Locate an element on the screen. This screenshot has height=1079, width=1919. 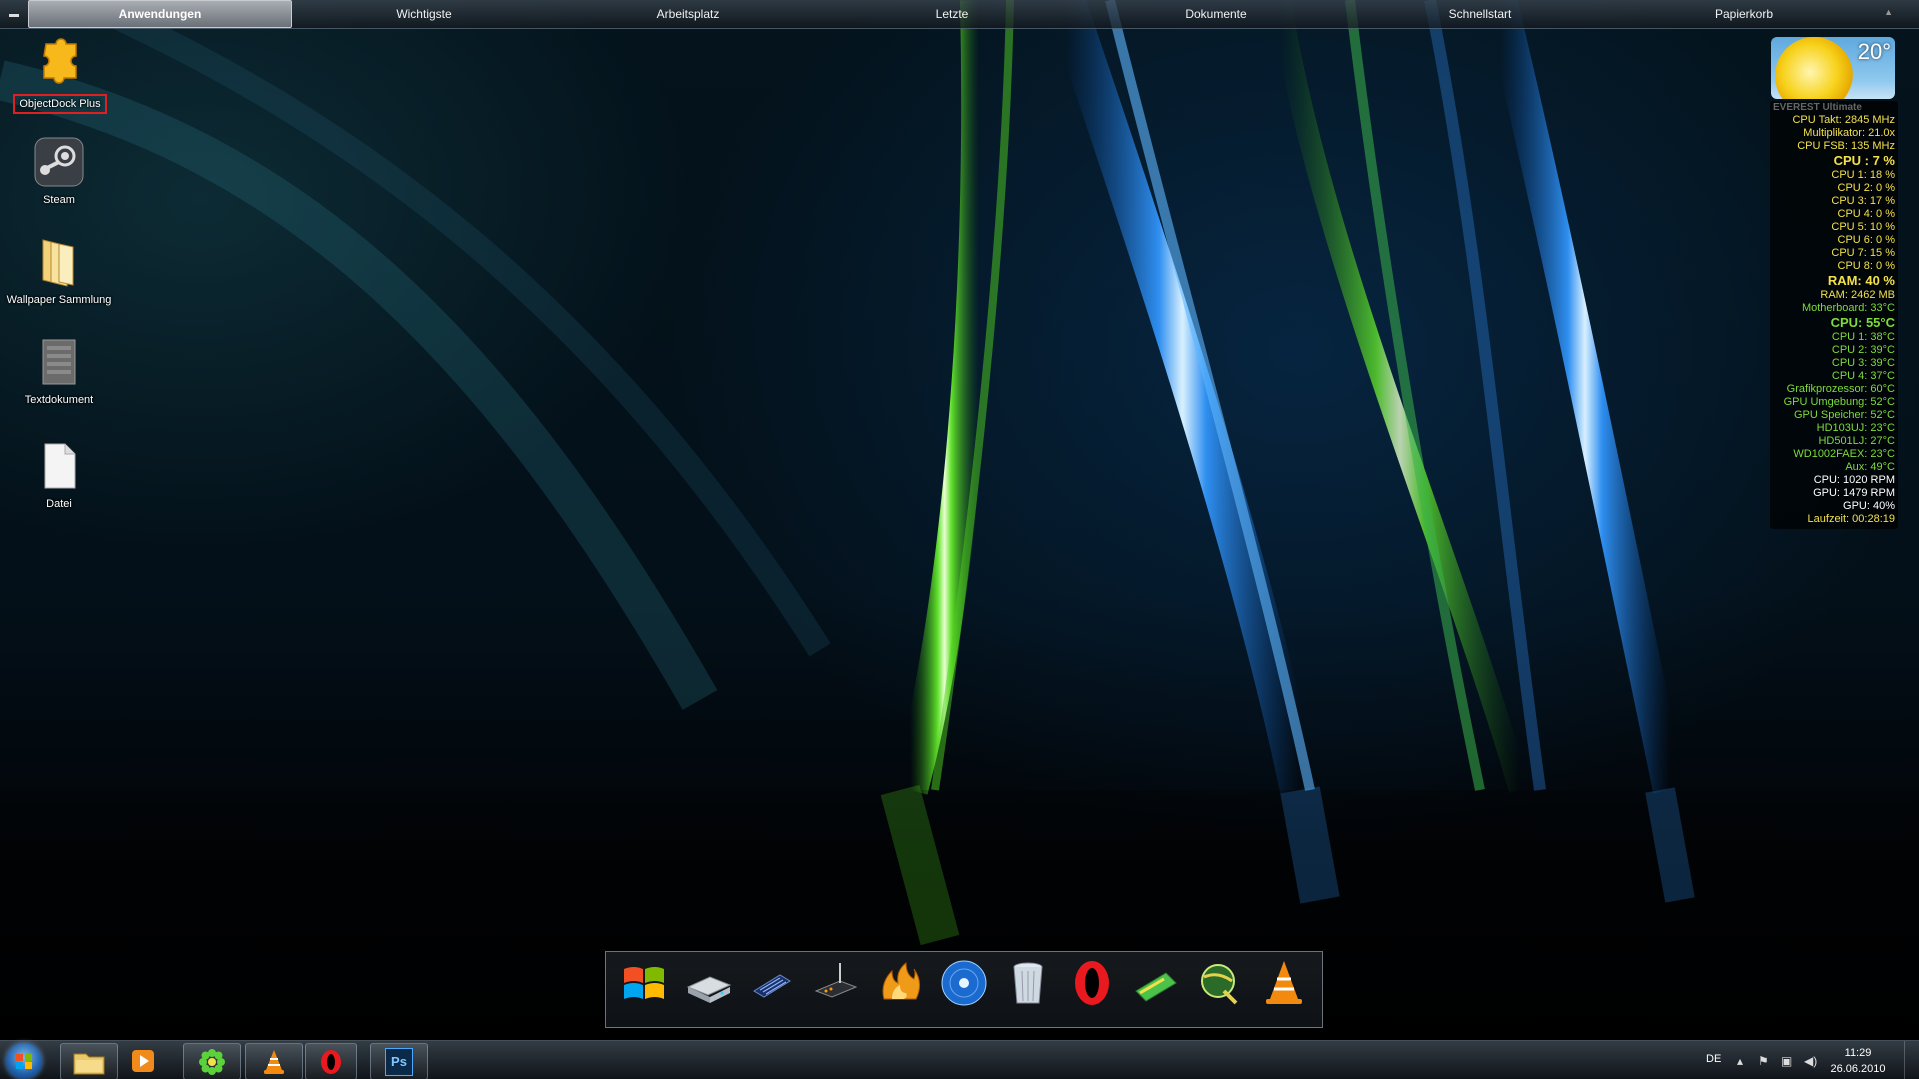
sun-icon is located at coordinates (1814, 68).